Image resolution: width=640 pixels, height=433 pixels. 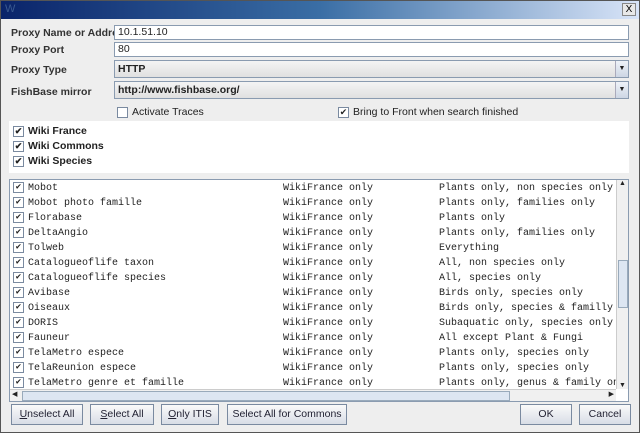 What do you see at coordinates (148, 248) in the screenshot?
I see `source-name: ✔ Tolweb` at bounding box center [148, 248].